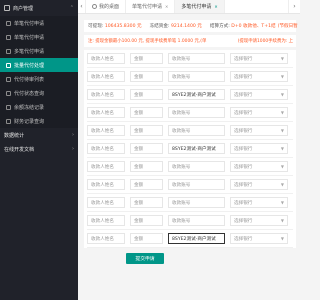  Describe the element at coordinates (29, 93) in the screenshot. I see `sidebar-item-label: 代付状态查询` at that location.